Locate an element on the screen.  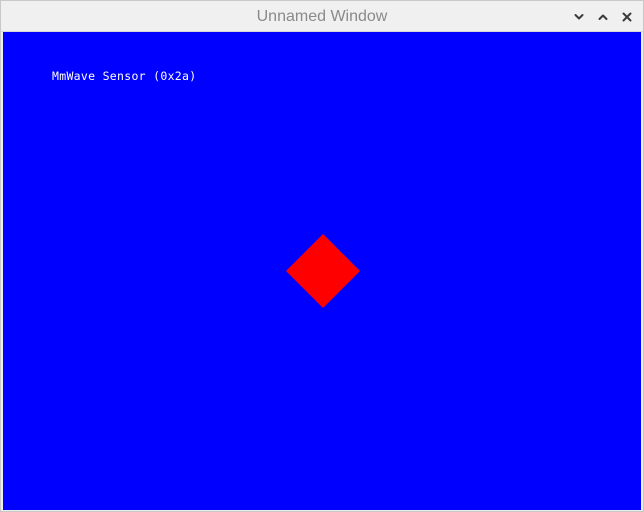
sensor-marker-diamond is located at coordinates (323, 271).